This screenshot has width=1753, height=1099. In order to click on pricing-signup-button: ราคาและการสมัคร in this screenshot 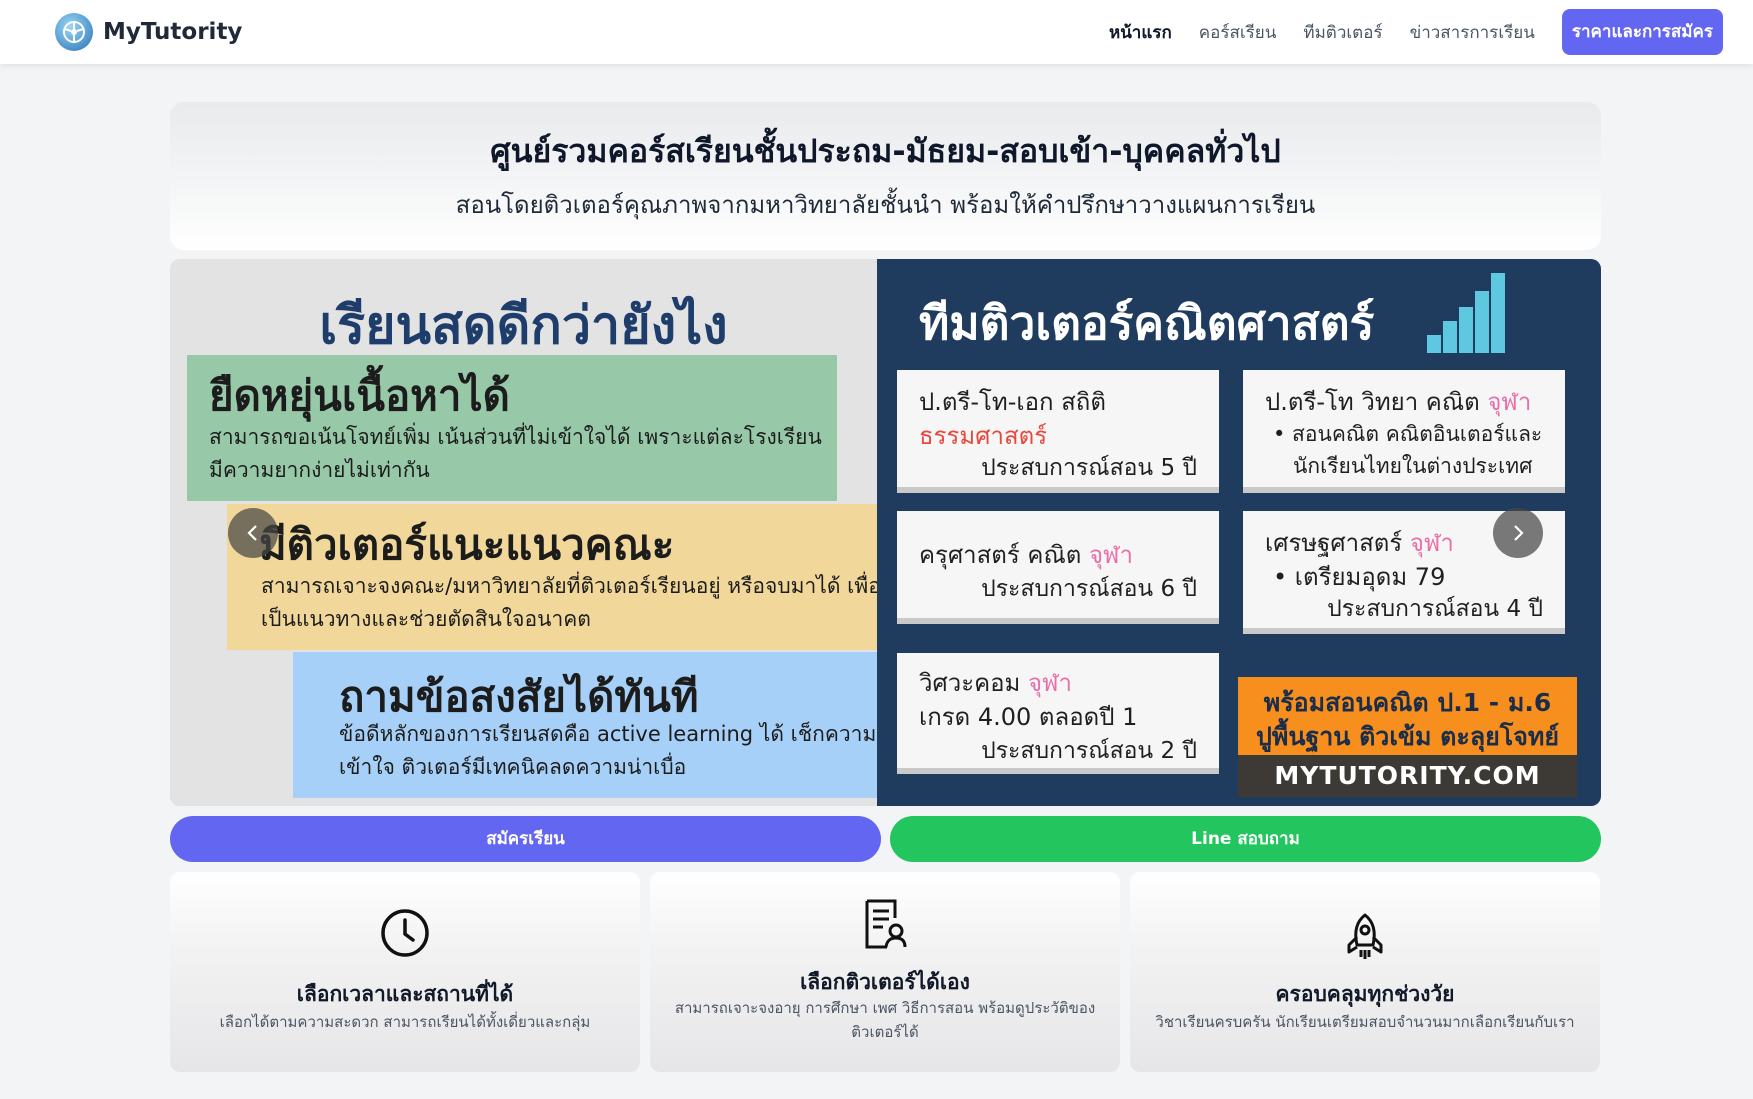, I will do `click(1642, 32)`.